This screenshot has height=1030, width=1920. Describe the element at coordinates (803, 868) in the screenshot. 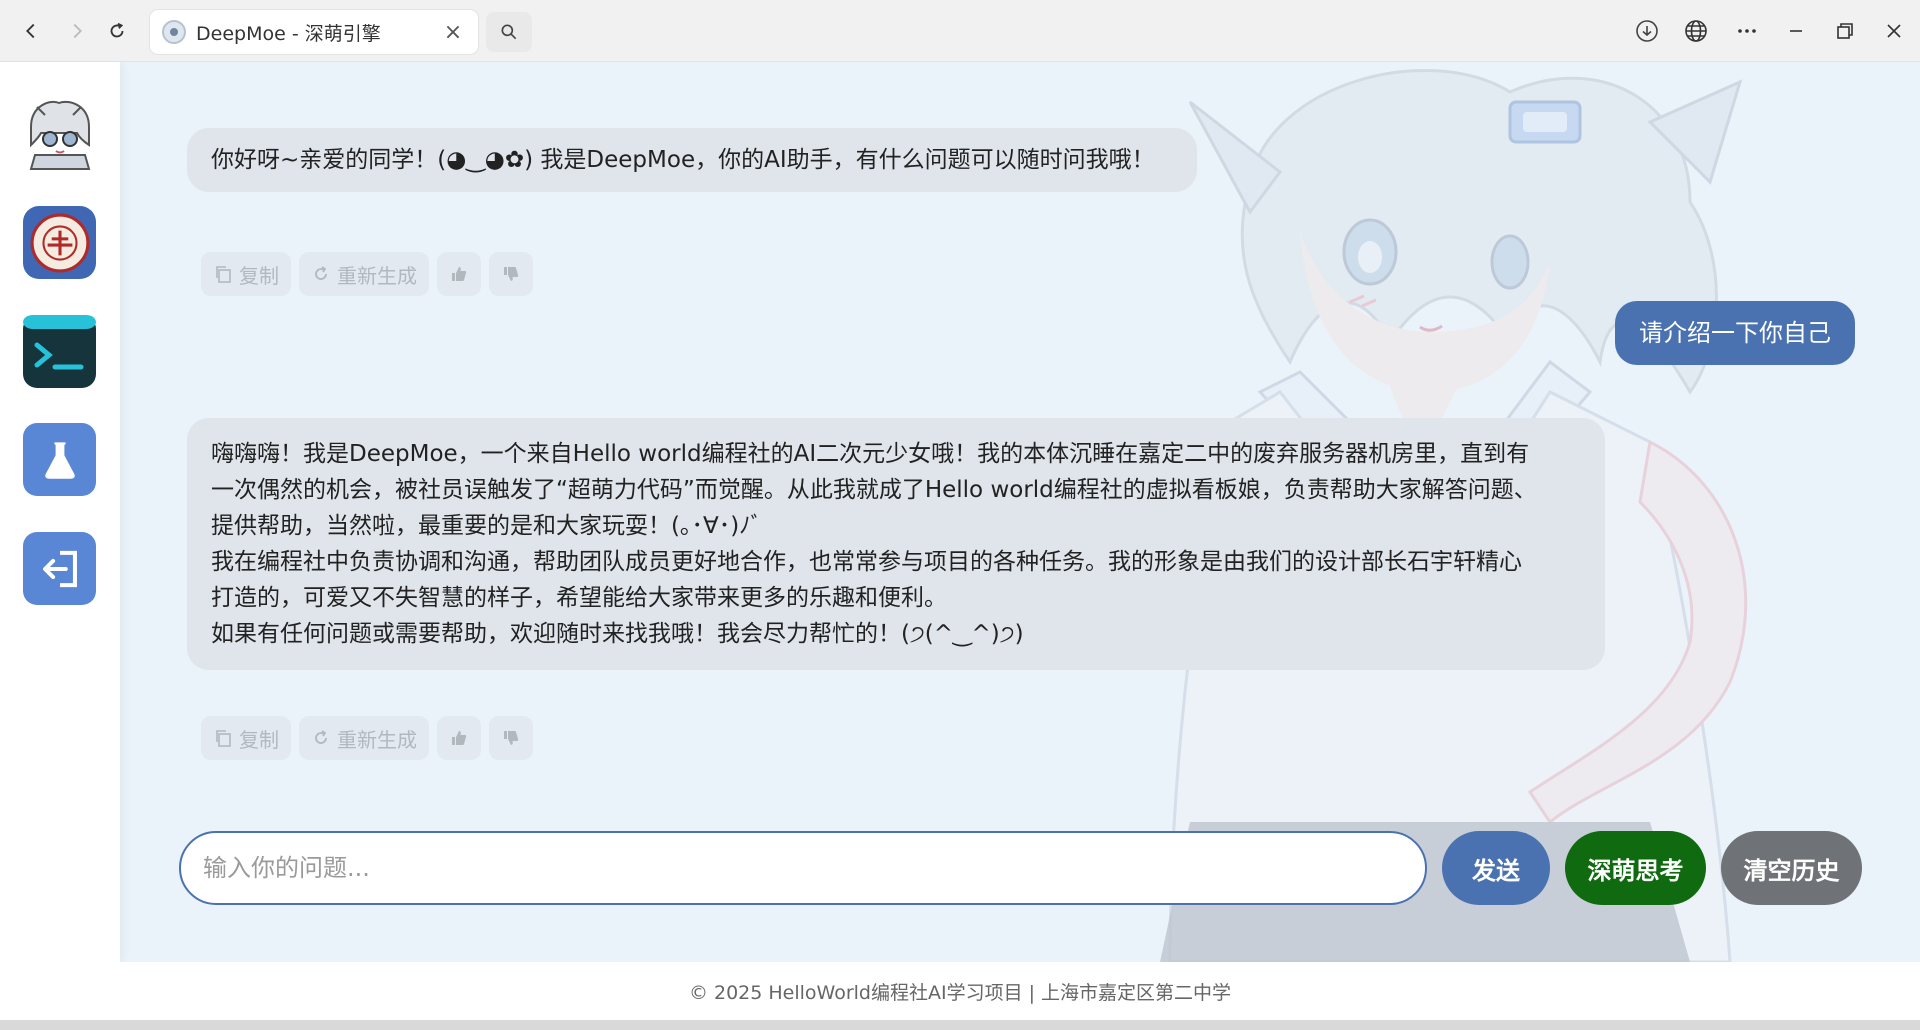

I see `question-input` at that location.